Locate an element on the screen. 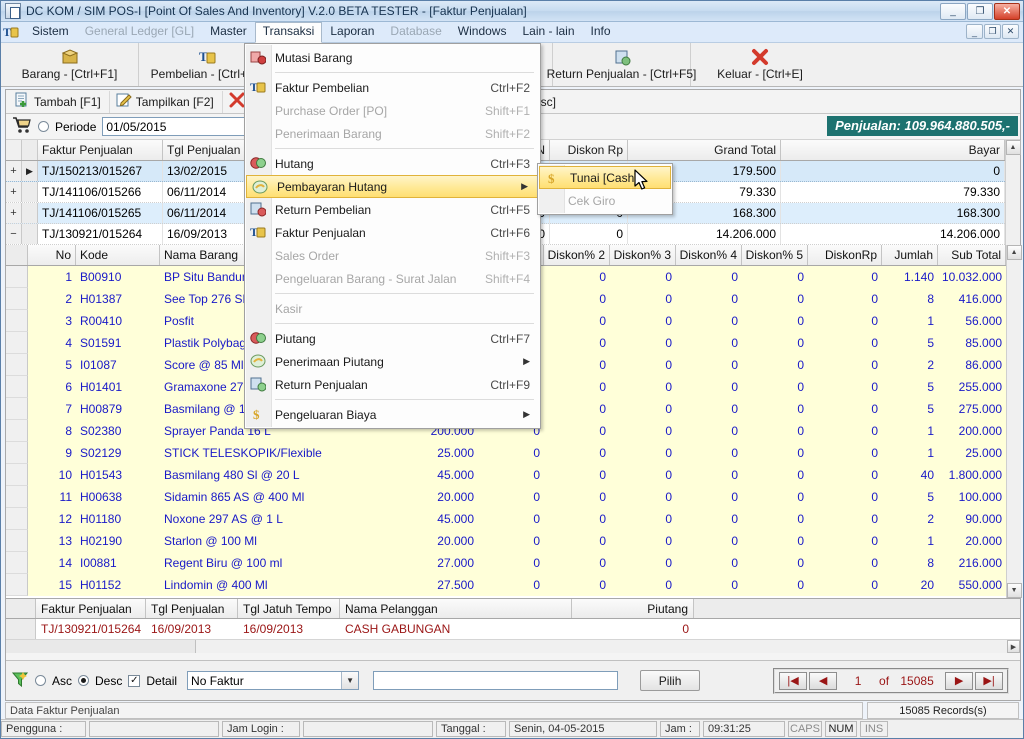 This screenshot has width=1024, height=739. close-button: ✕ is located at coordinates (1007, 11).